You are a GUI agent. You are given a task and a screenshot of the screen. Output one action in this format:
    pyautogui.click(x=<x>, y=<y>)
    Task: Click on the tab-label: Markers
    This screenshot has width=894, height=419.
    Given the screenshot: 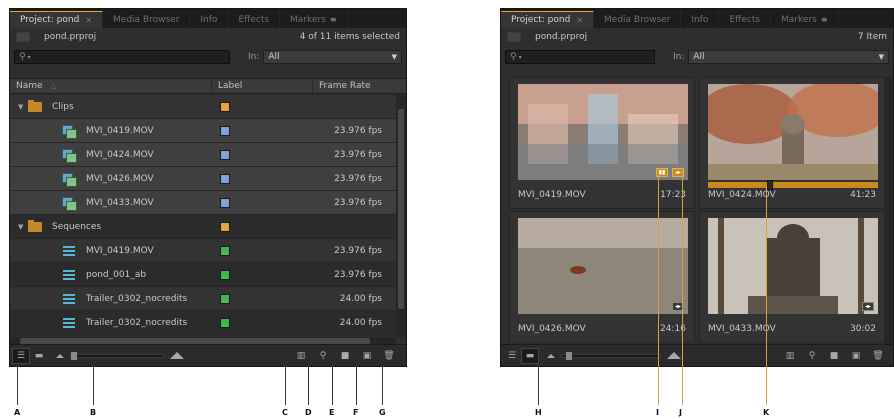 What is the action you would take?
    pyautogui.click(x=308, y=19)
    